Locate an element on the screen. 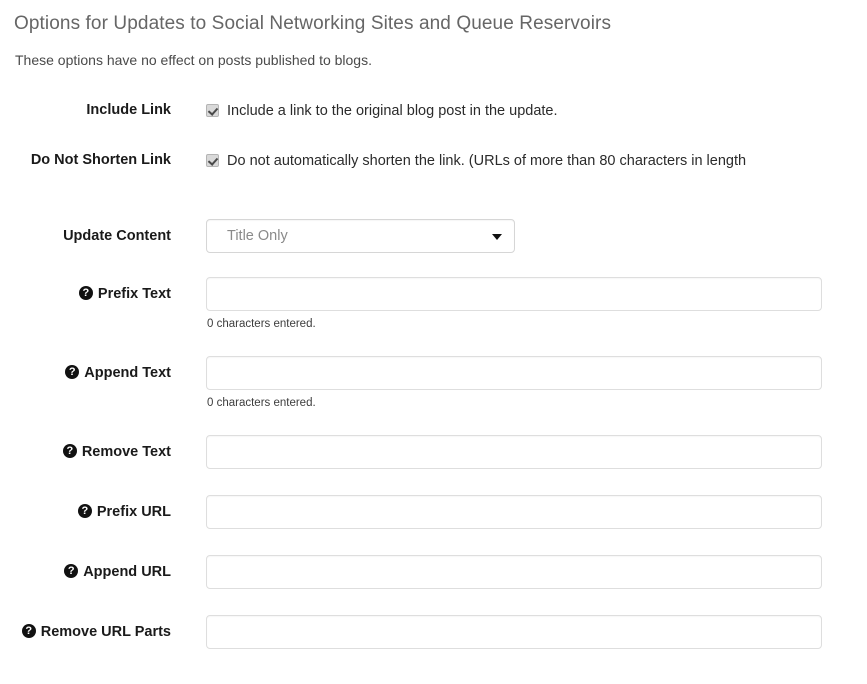  label-update-content-text: Update Content is located at coordinates (117, 236).